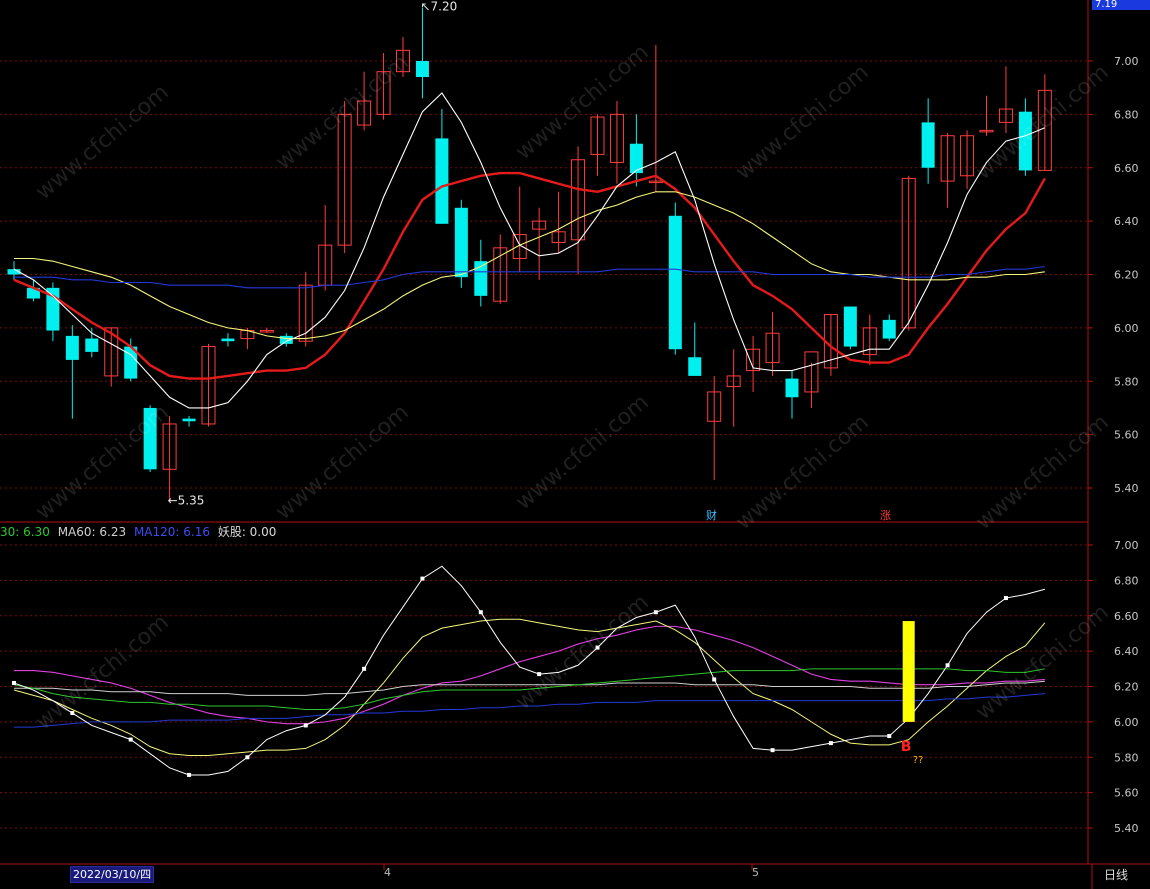 The height and width of the screenshot is (889, 1150). Describe the element at coordinates (25, 532) in the screenshot. I see `legend-truncated-ma: 30: 6.30` at that location.